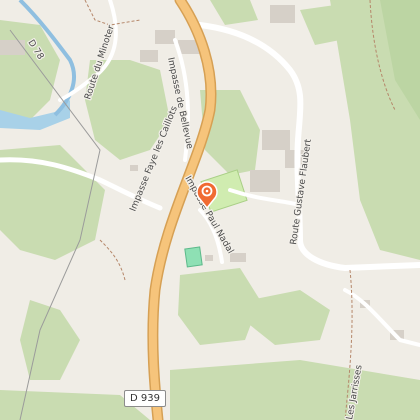 The width and height of the screenshot is (420, 420). Describe the element at coordinates (193, 257) in the screenshot. I see `swimming-pool` at that location.